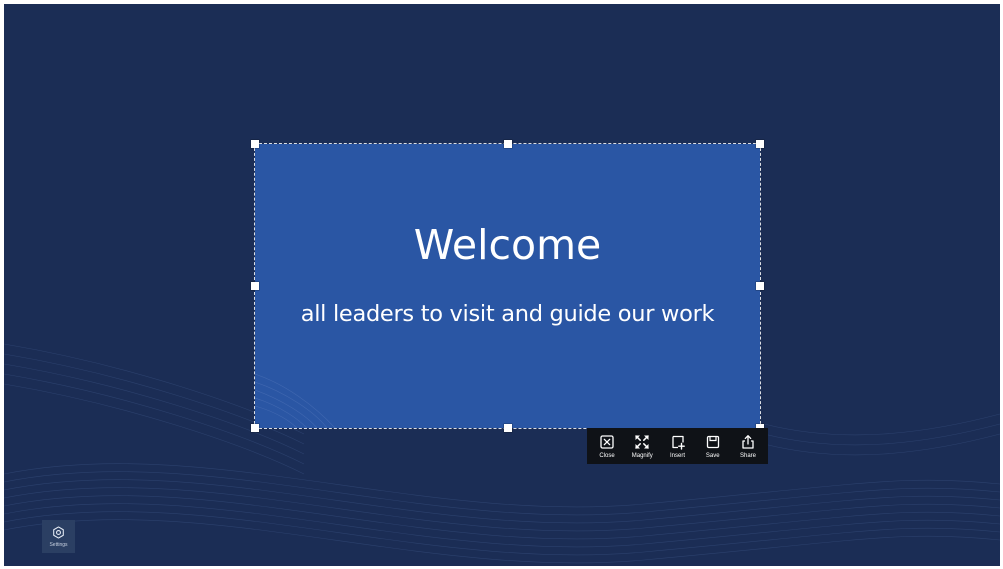 This screenshot has width=1003, height=569. Describe the element at coordinates (677, 456) in the screenshot. I see `insert-label: Insert` at that location.